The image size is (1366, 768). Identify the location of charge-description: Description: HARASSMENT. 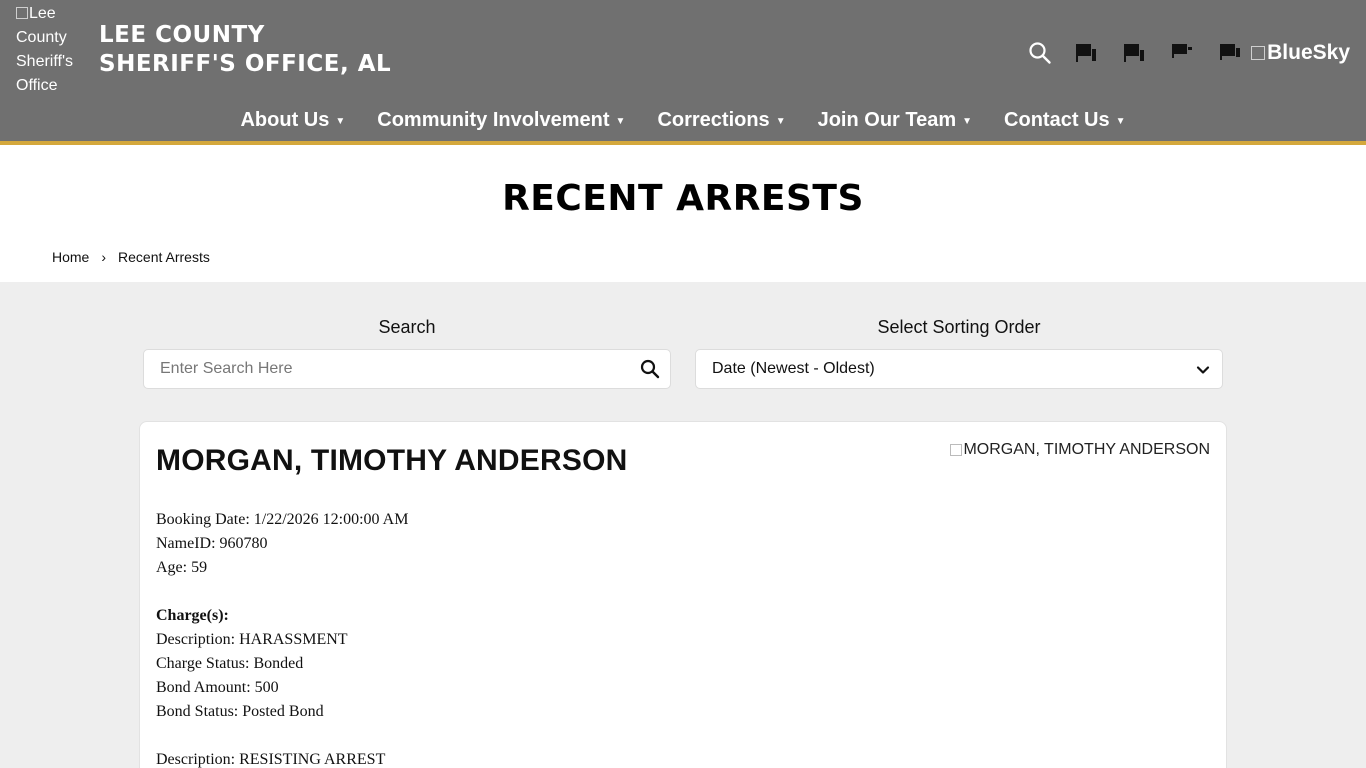
(252, 639).